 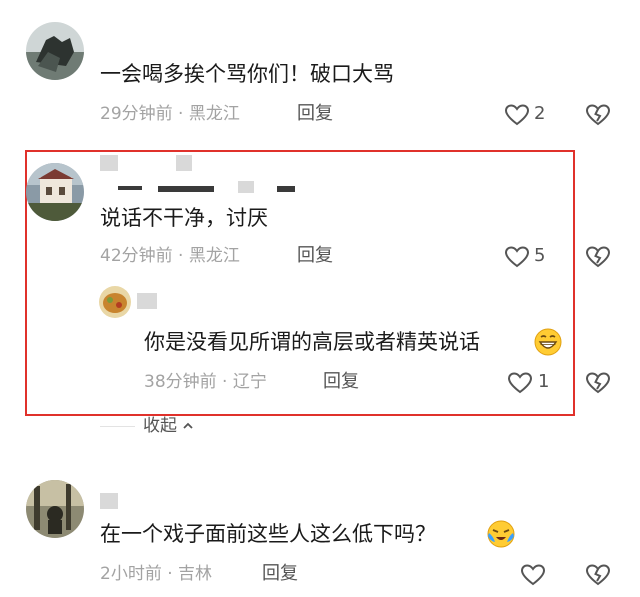 What do you see at coordinates (195, 574) in the screenshot?
I see `comment-location: 吉林` at bounding box center [195, 574].